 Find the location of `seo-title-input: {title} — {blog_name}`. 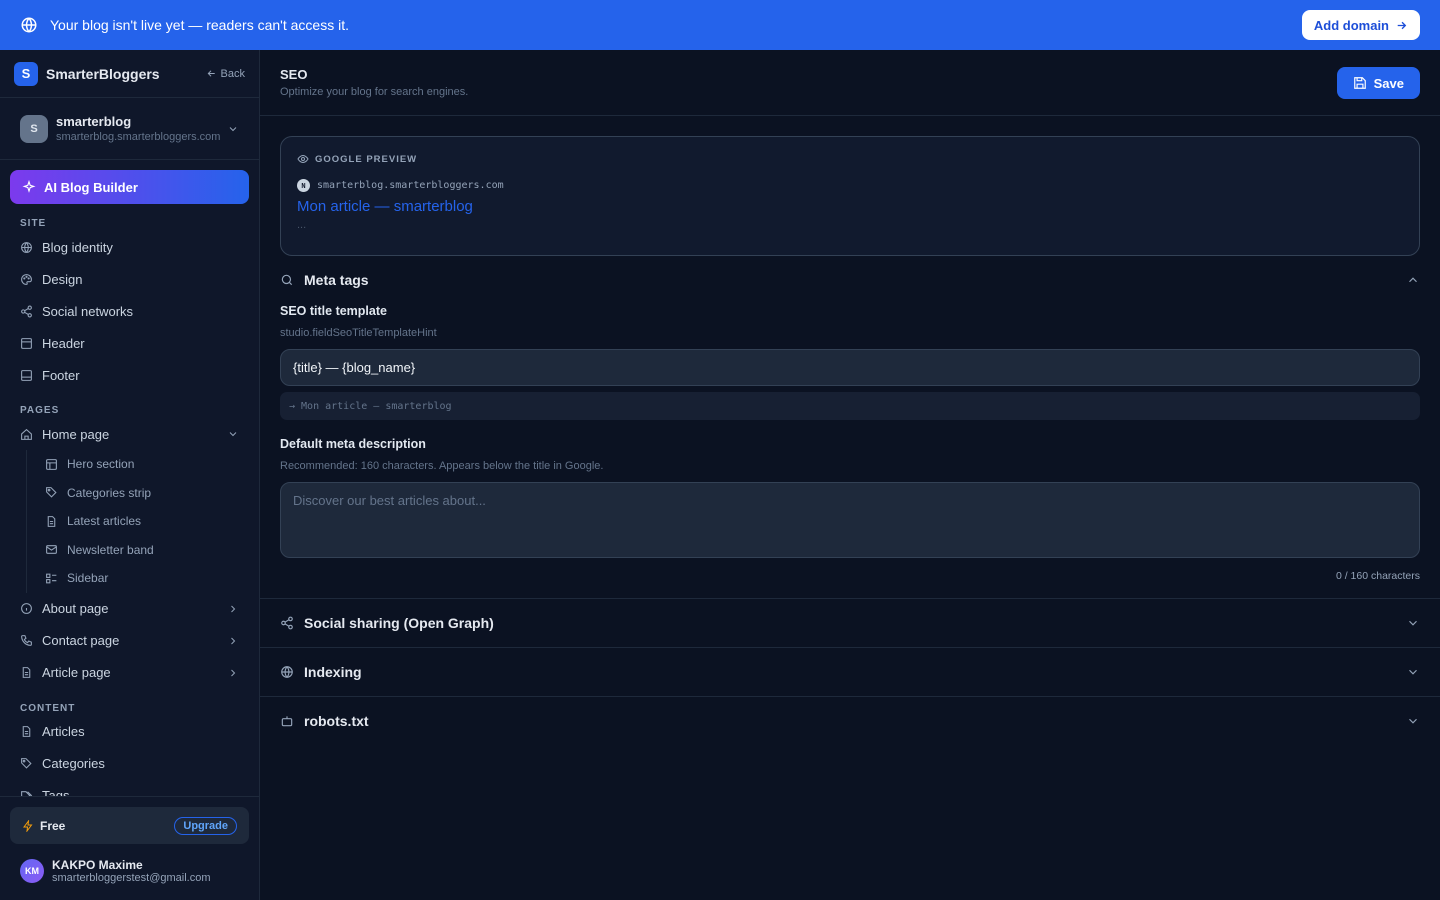

seo-title-input: {title} — {blog_name} is located at coordinates (850, 367).